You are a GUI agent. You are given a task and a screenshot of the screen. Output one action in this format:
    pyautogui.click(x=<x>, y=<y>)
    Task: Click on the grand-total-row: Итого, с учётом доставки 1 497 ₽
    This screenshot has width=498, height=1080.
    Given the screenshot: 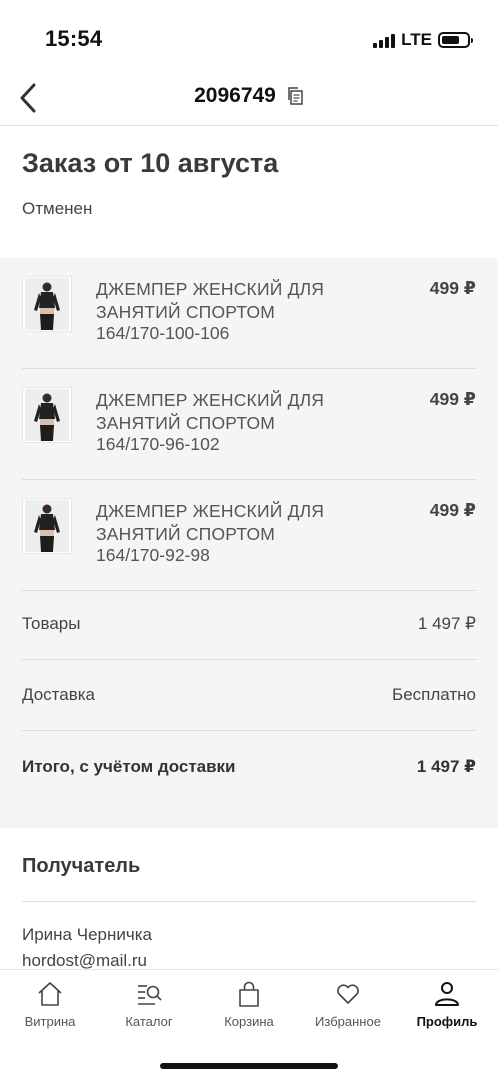 What is the action you would take?
    pyautogui.click(x=249, y=766)
    